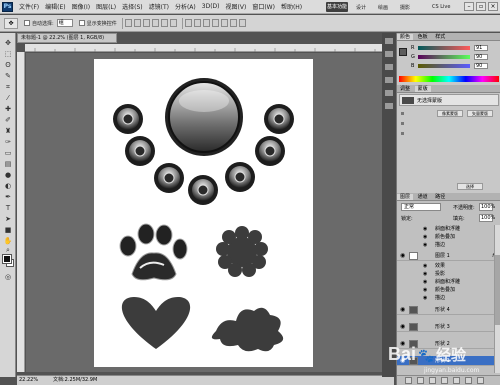 This screenshot has height=385, width=500. What do you see at coordinates (128, 23) in the screenshot?
I see `align-top-icon` at bounding box center [128, 23].